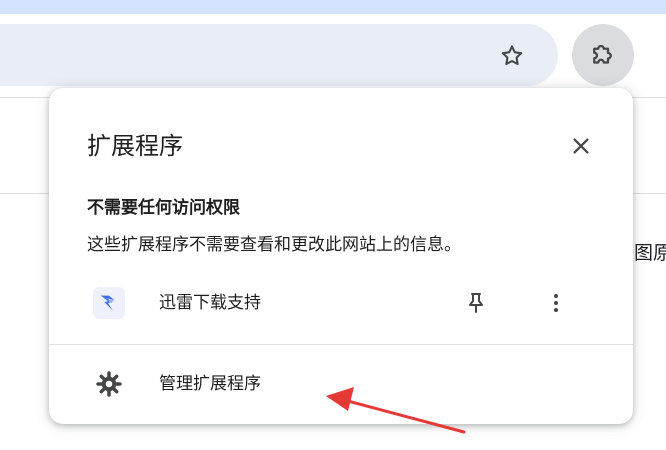  I want to click on pin-icon, so click(476, 303).